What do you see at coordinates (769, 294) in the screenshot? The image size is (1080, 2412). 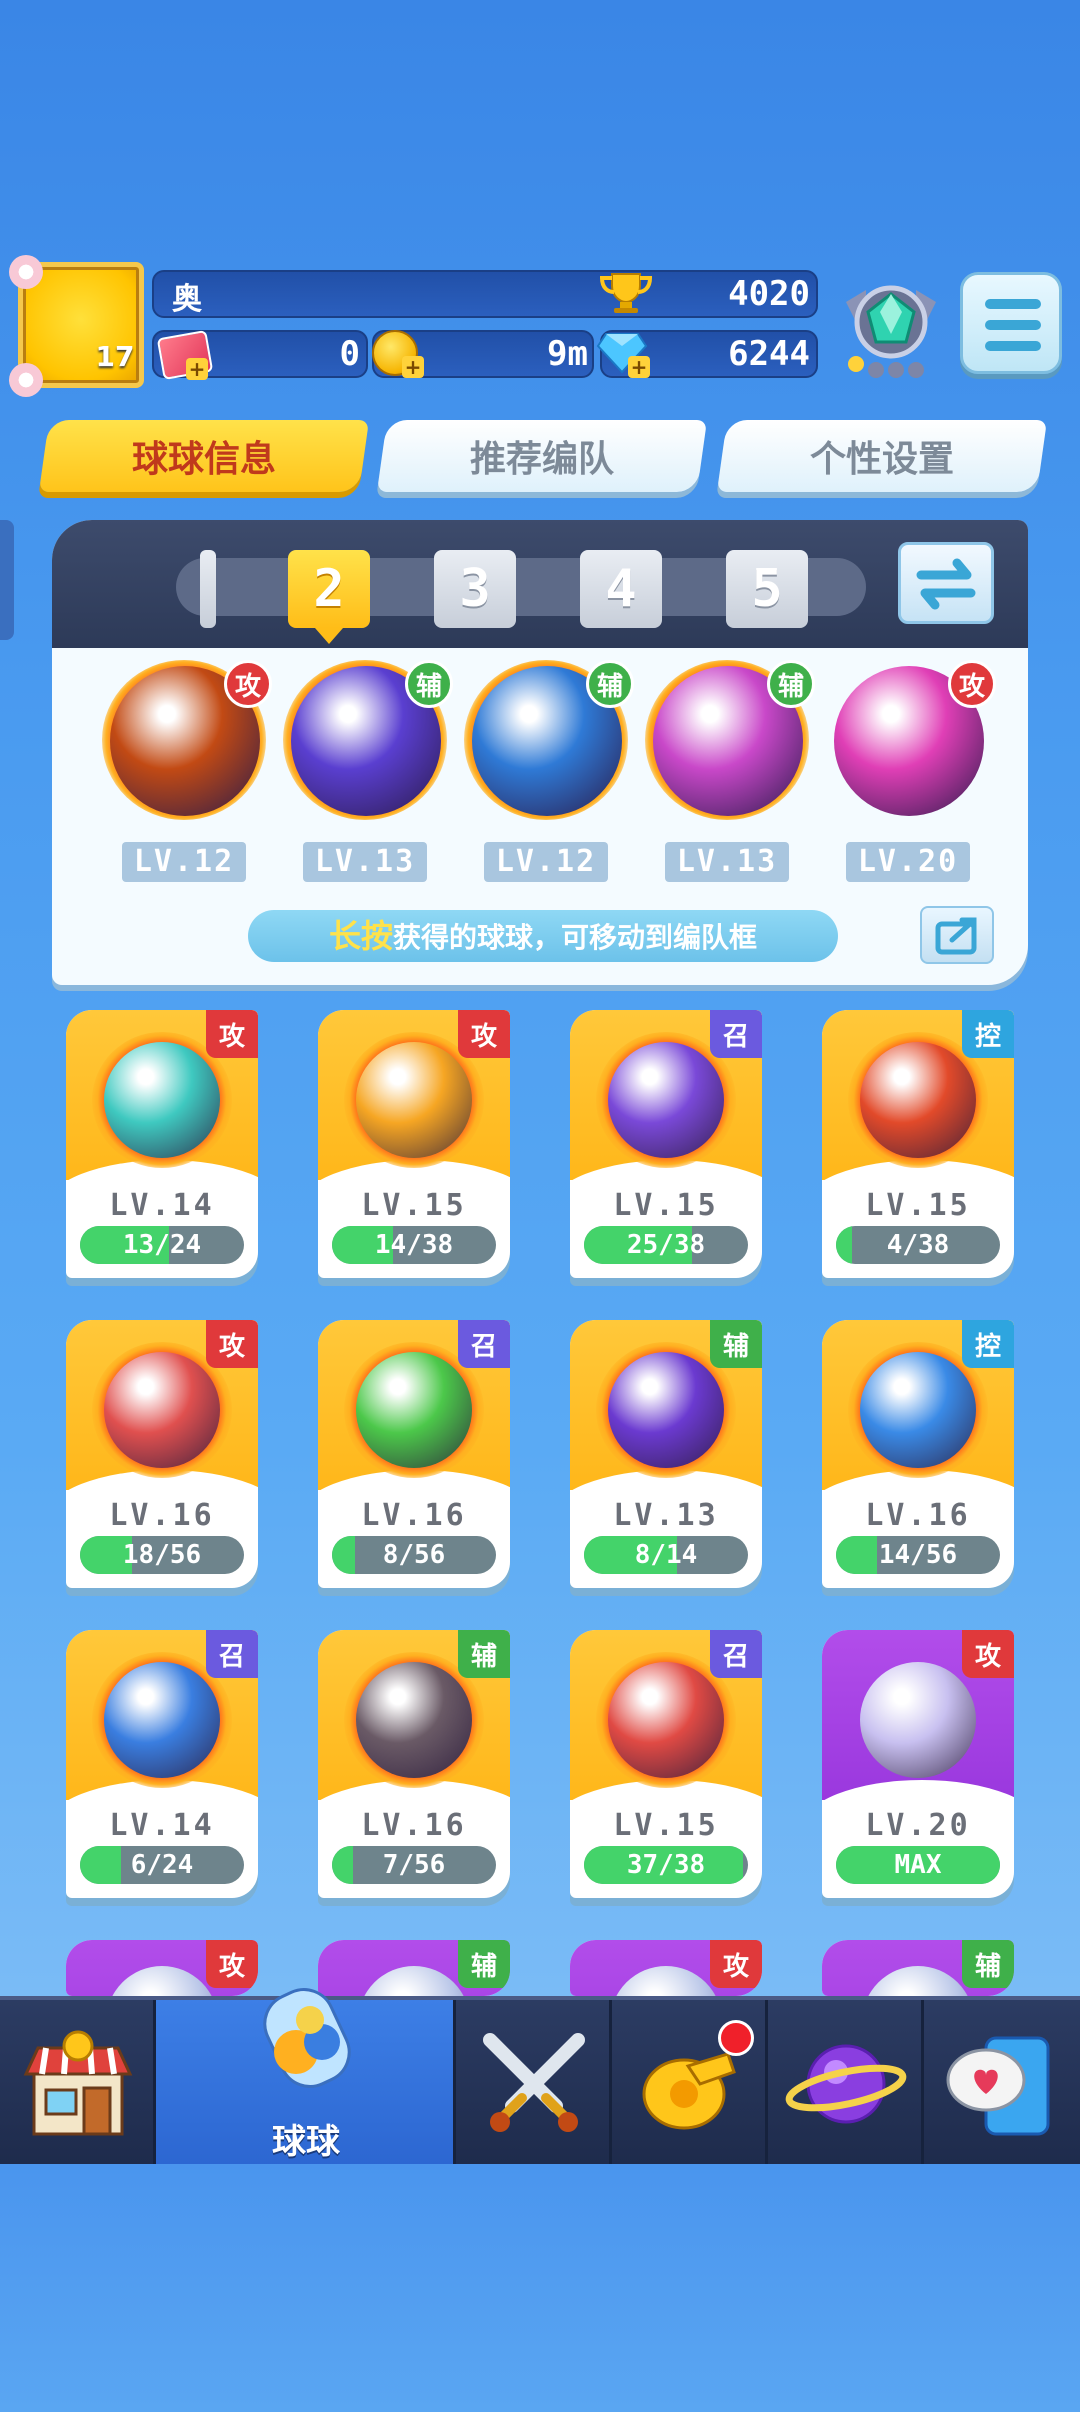 I see `trophy-count: 4020` at bounding box center [769, 294].